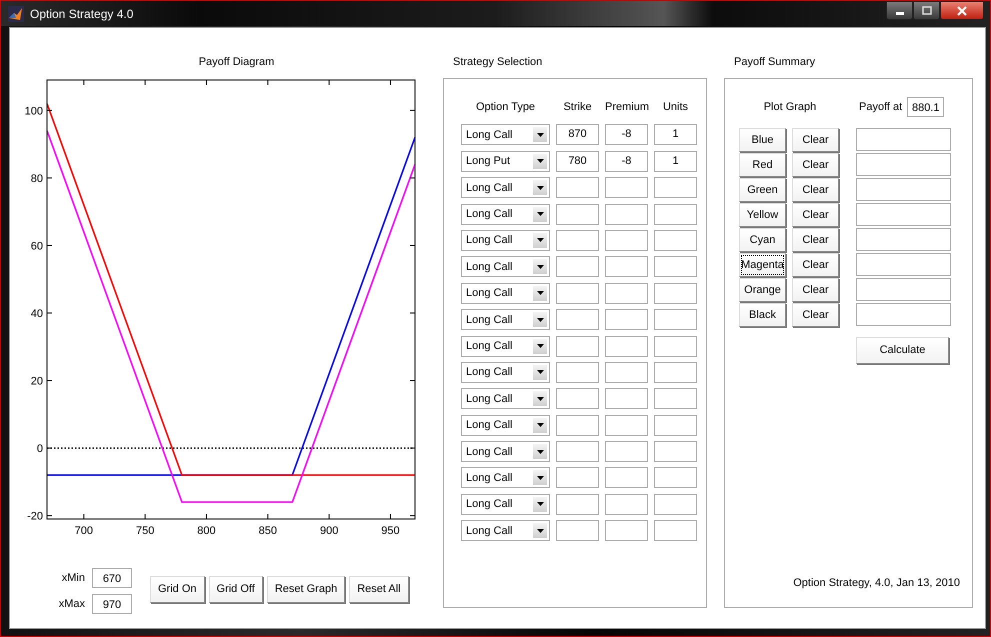 Image resolution: width=991 pixels, height=637 pixels. What do you see at coordinates (962, 10) in the screenshot?
I see `close-button` at bounding box center [962, 10].